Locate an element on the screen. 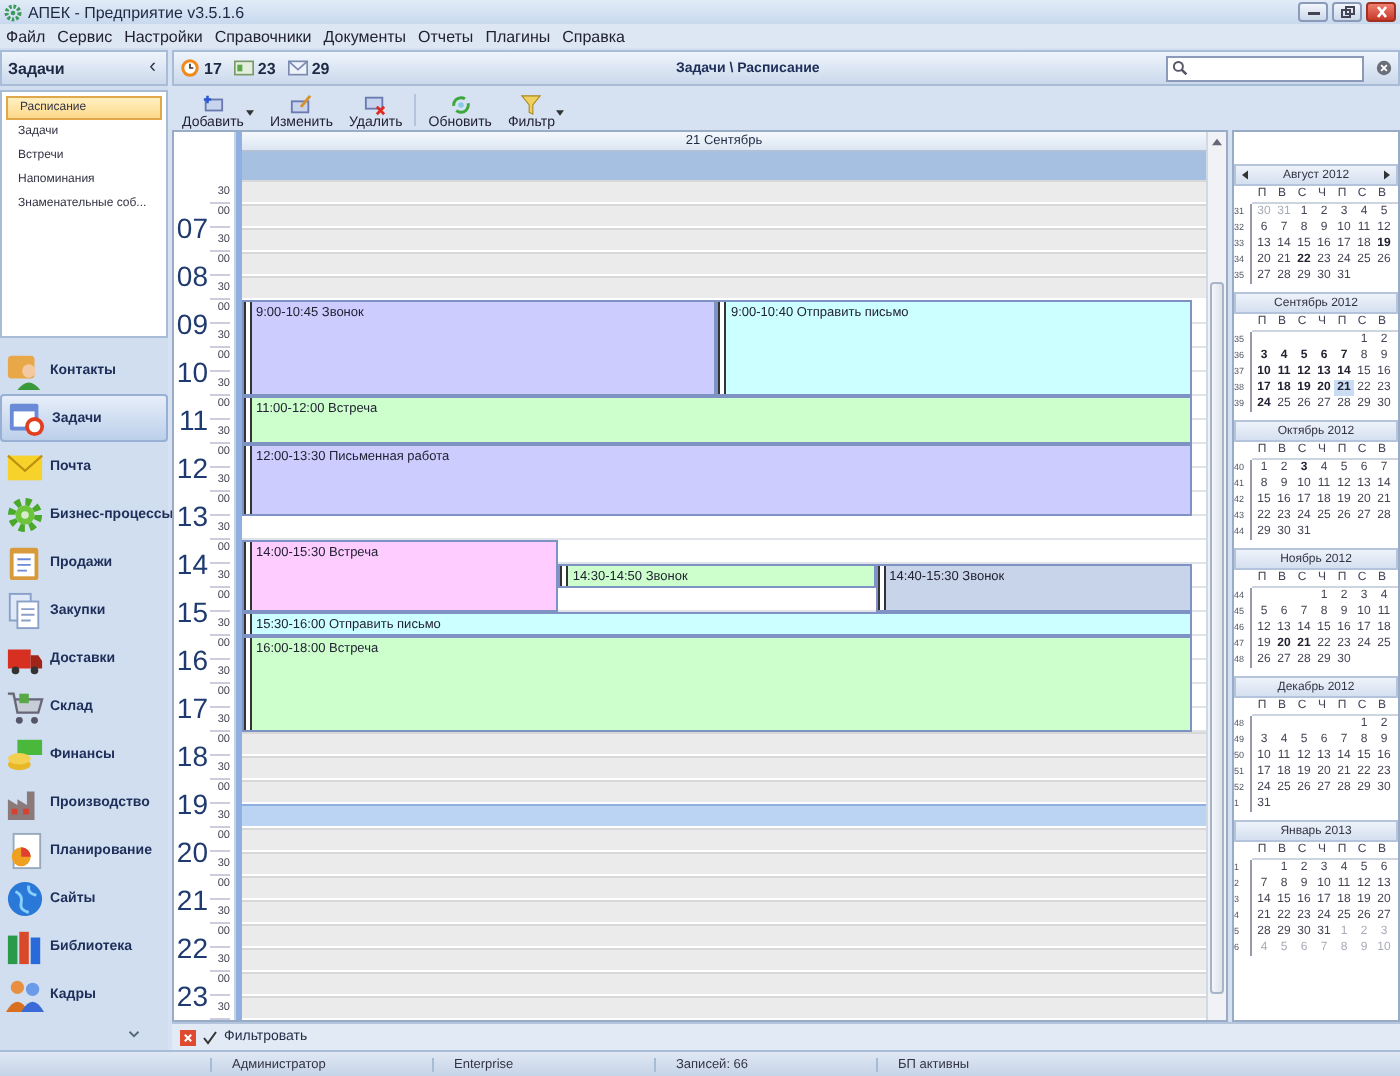  window-title: АПЕК - Предприятие v3.5.1.6 is located at coordinates (137, 12).